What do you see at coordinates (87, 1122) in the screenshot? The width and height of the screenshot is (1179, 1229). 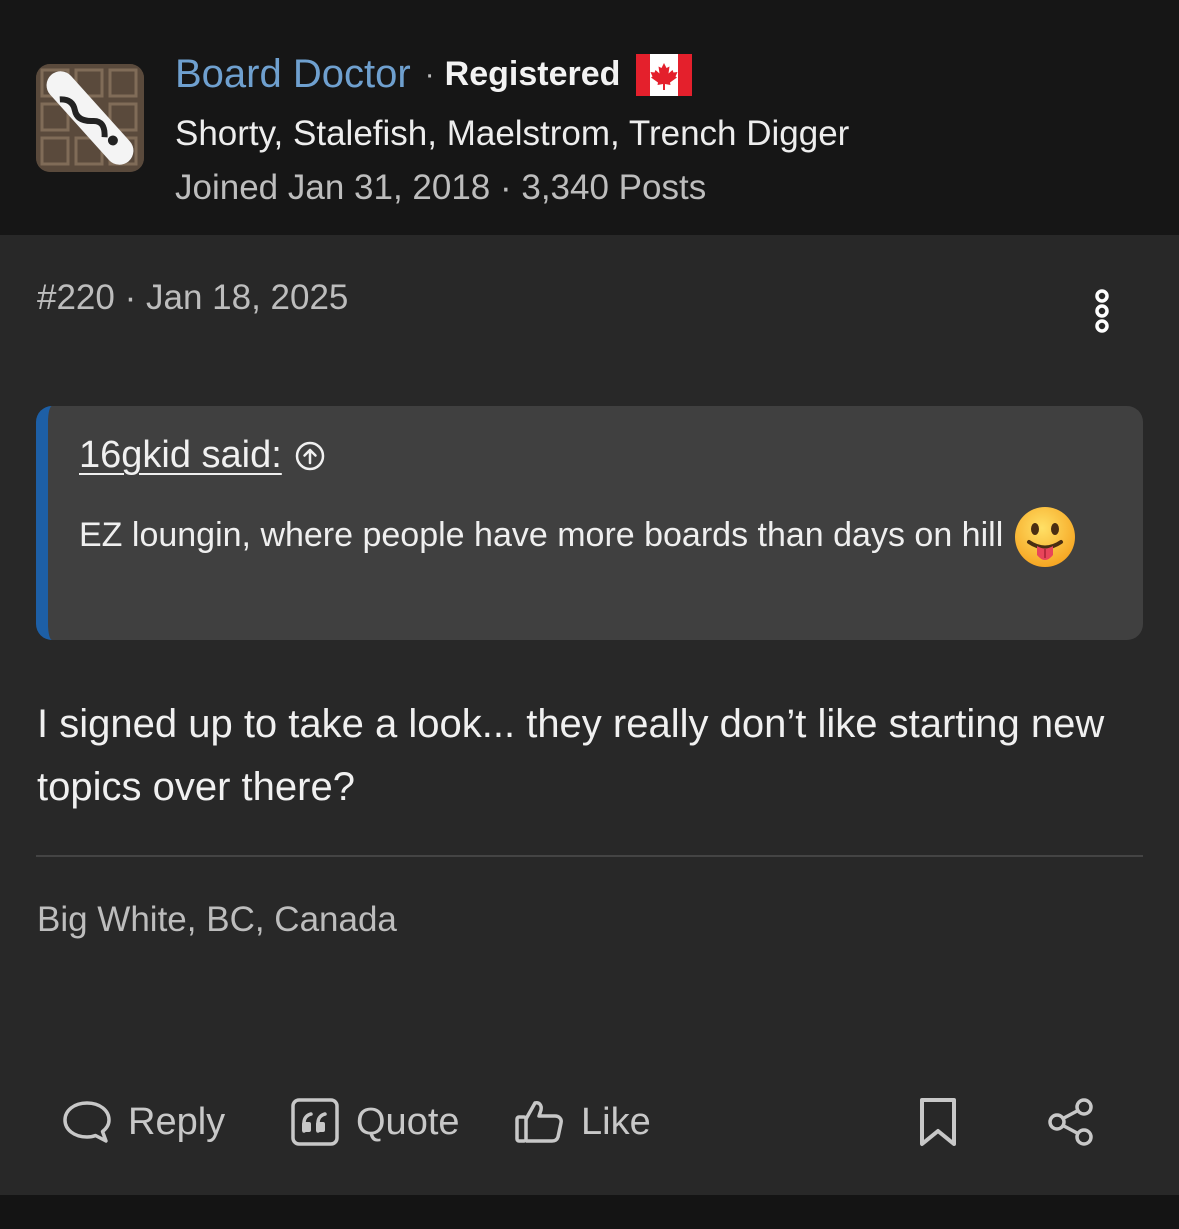 I see `reply-icon` at bounding box center [87, 1122].